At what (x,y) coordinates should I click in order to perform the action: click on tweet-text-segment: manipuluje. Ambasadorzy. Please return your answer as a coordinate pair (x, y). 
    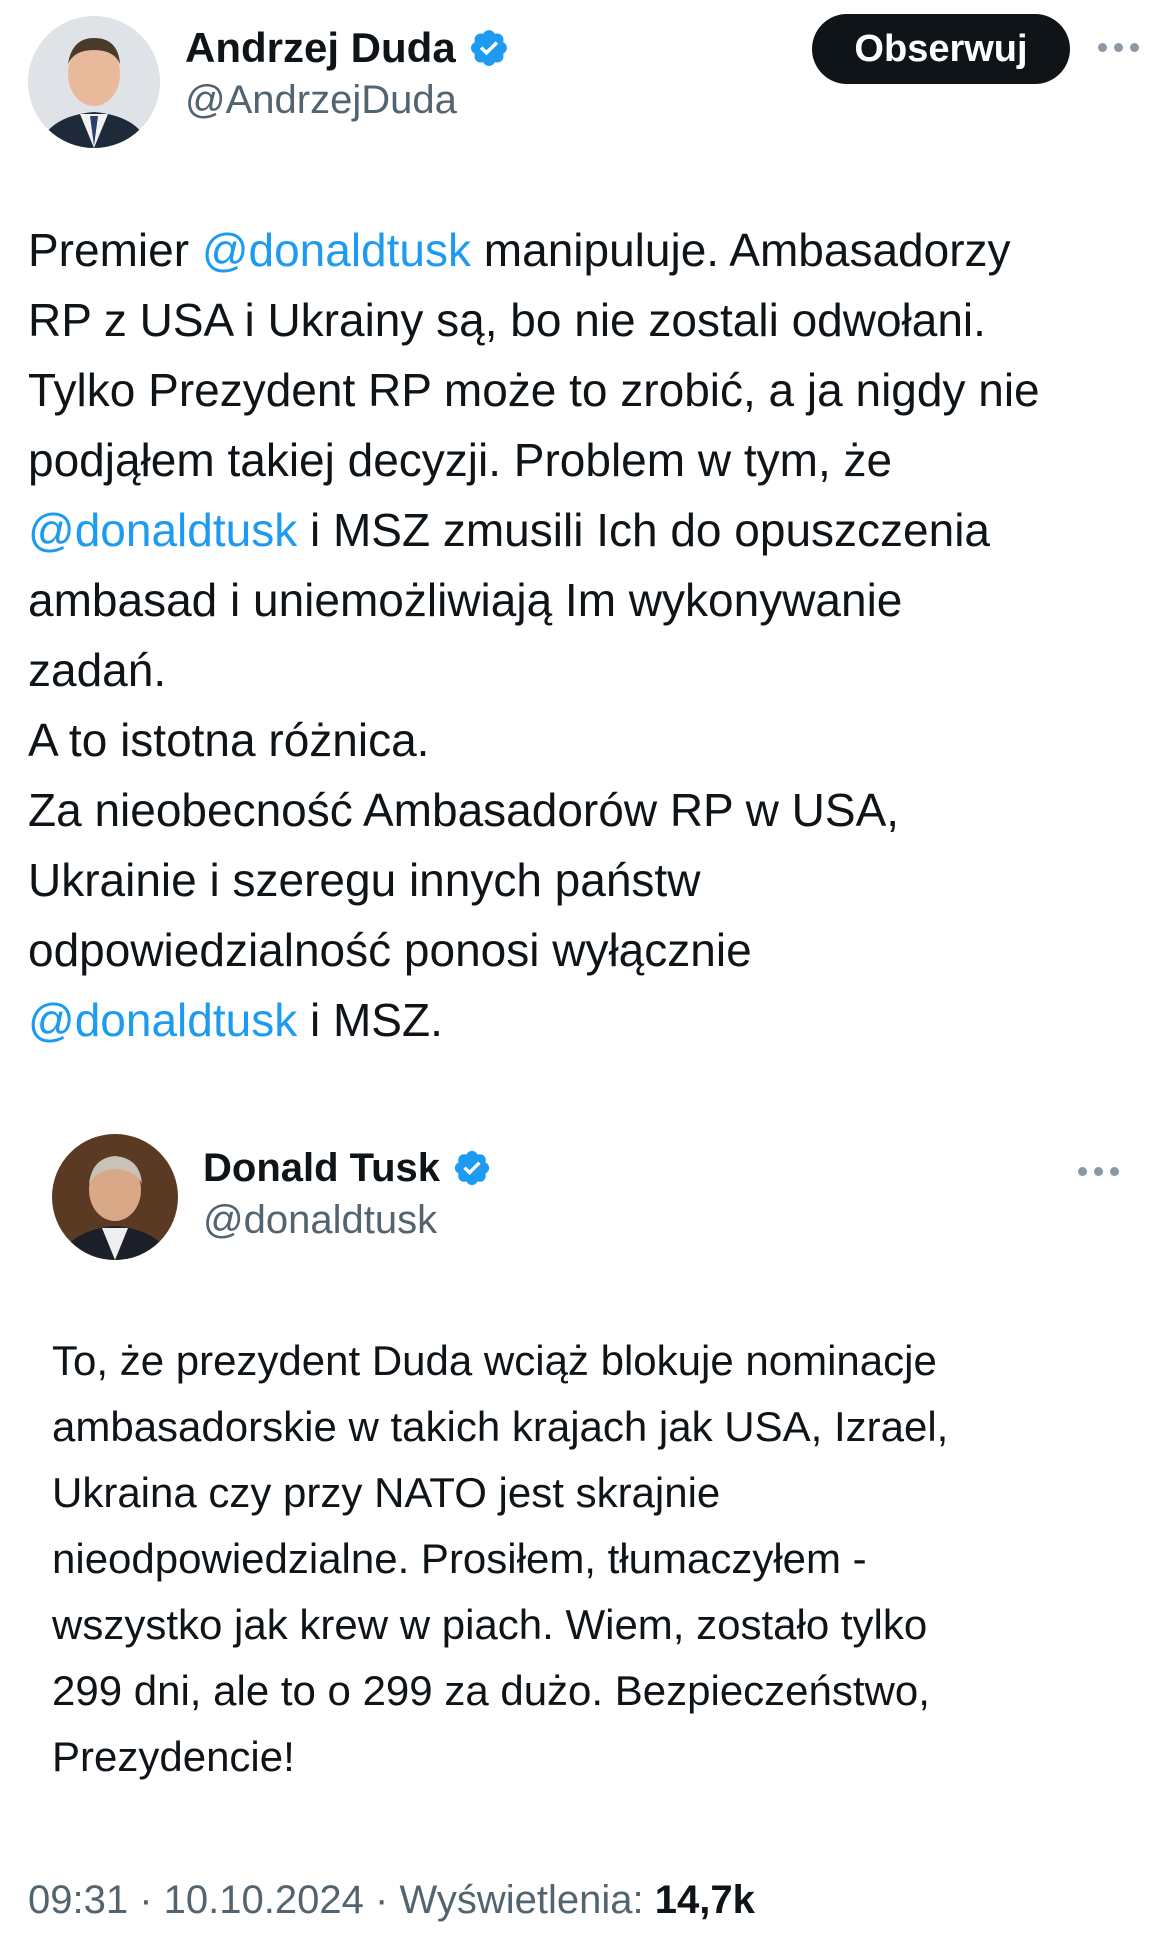
    Looking at the image, I should click on (741, 250).